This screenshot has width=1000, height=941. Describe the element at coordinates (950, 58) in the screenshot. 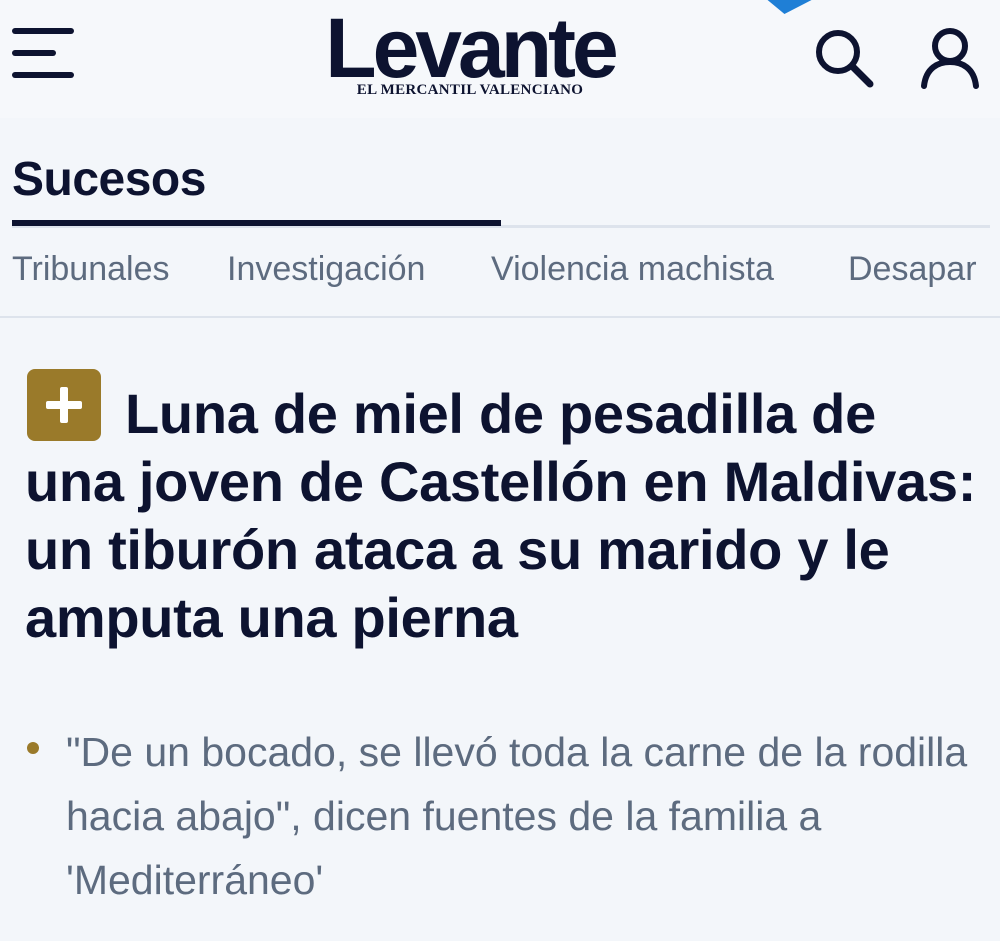

I see `user-icon` at that location.